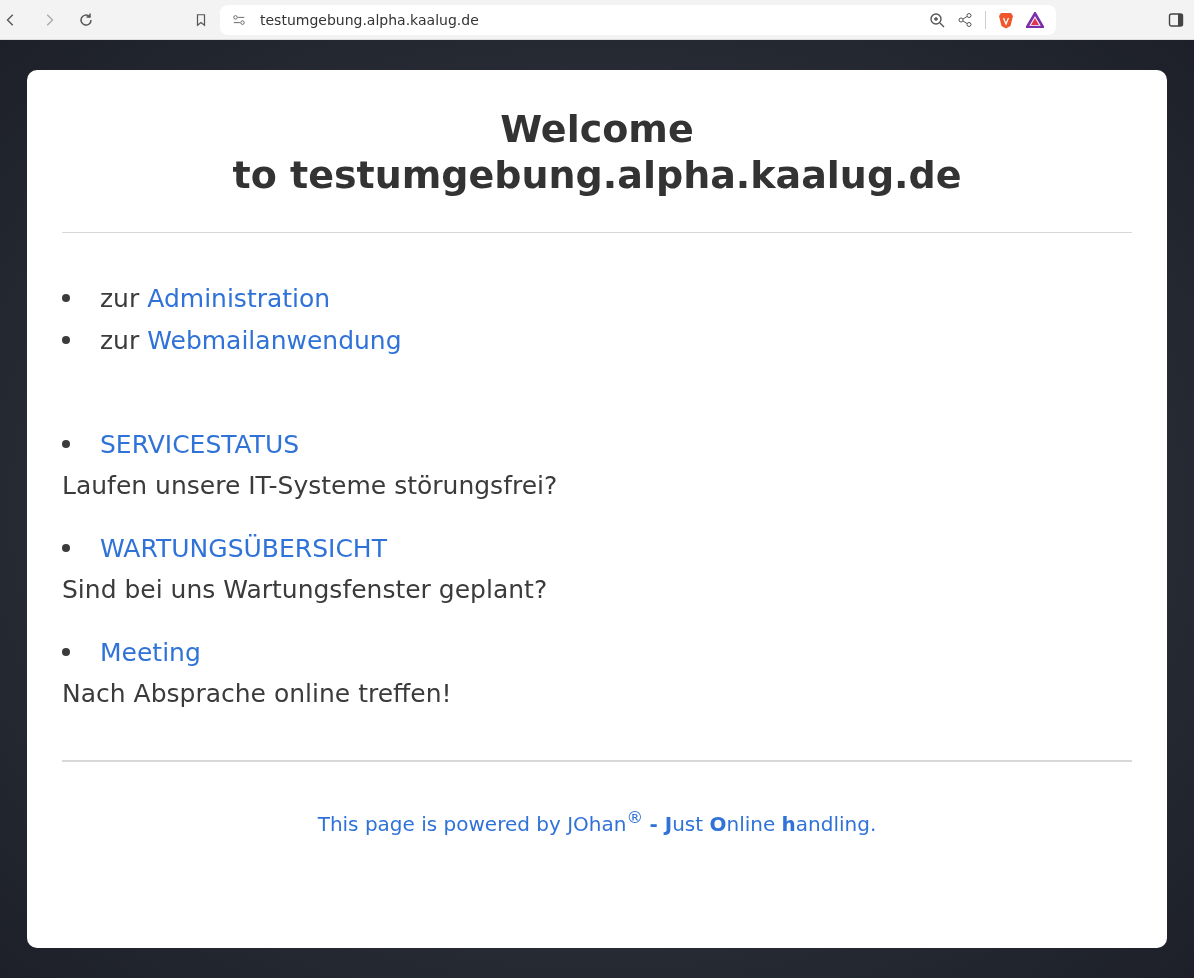 The height and width of the screenshot is (978, 1194). I want to click on page-title: to testumgebung.alpha.kaalug.de, so click(597, 175).